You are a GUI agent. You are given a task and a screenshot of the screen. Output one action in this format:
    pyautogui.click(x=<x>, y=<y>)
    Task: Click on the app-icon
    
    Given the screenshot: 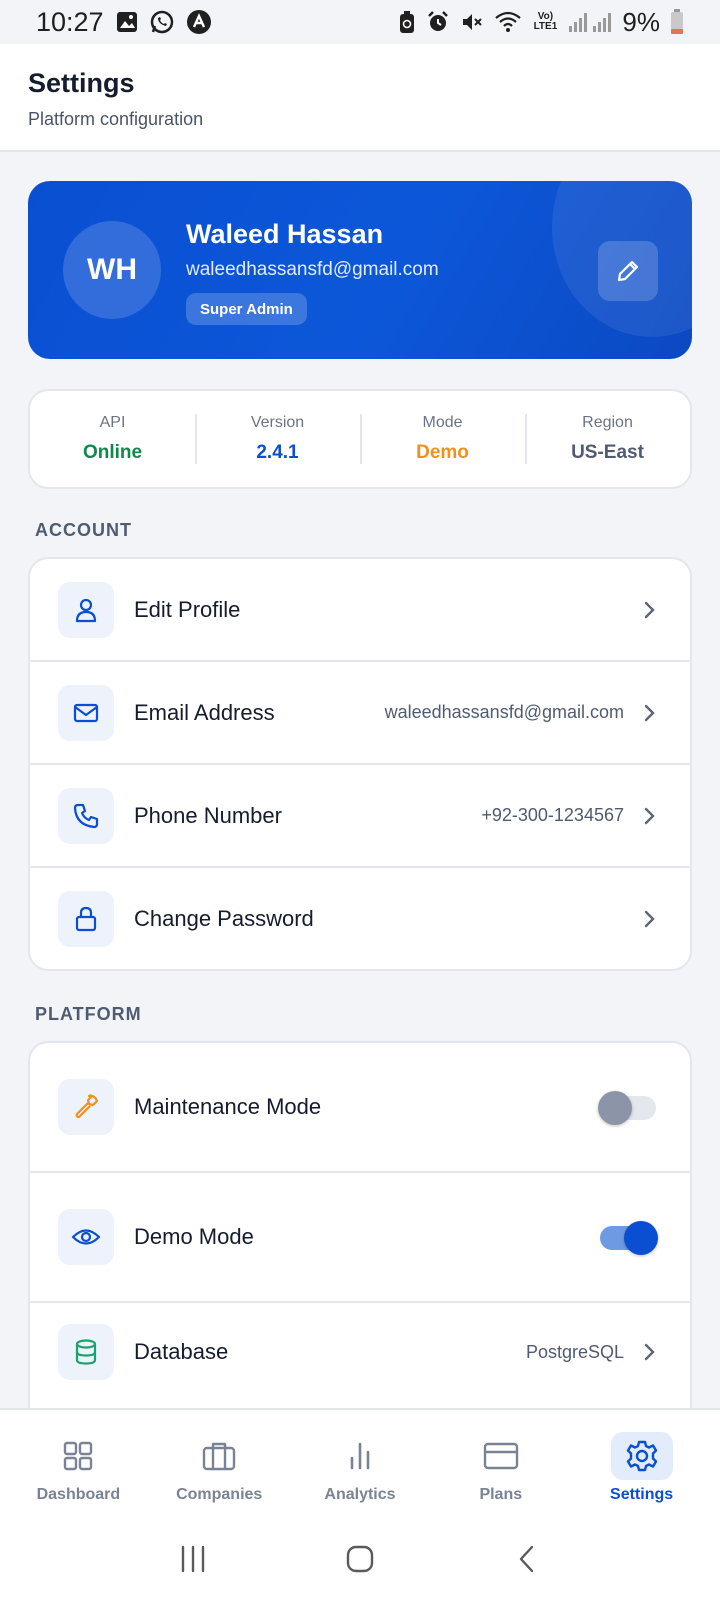 What is the action you would take?
    pyautogui.click(x=199, y=22)
    